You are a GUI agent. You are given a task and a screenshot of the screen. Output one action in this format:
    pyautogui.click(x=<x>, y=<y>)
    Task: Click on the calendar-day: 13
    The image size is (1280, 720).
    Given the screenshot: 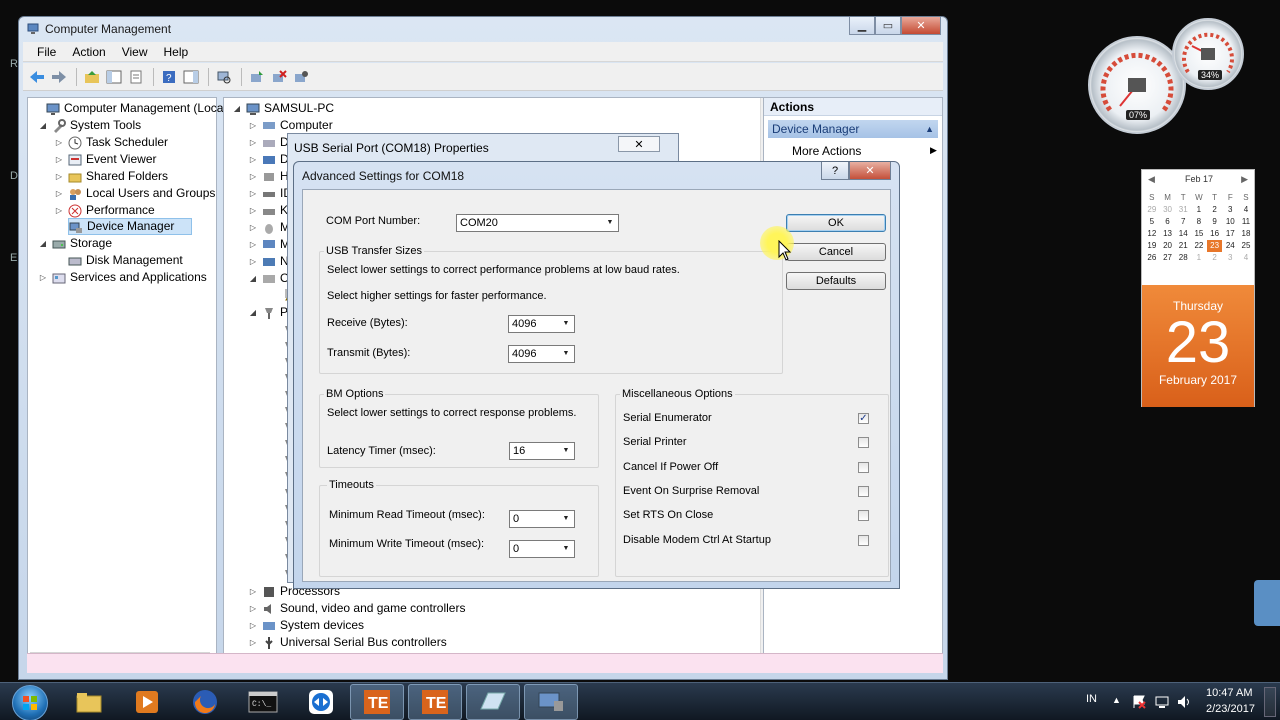 What is the action you would take?
    pyautogui.click(x=1168, y=234)
    